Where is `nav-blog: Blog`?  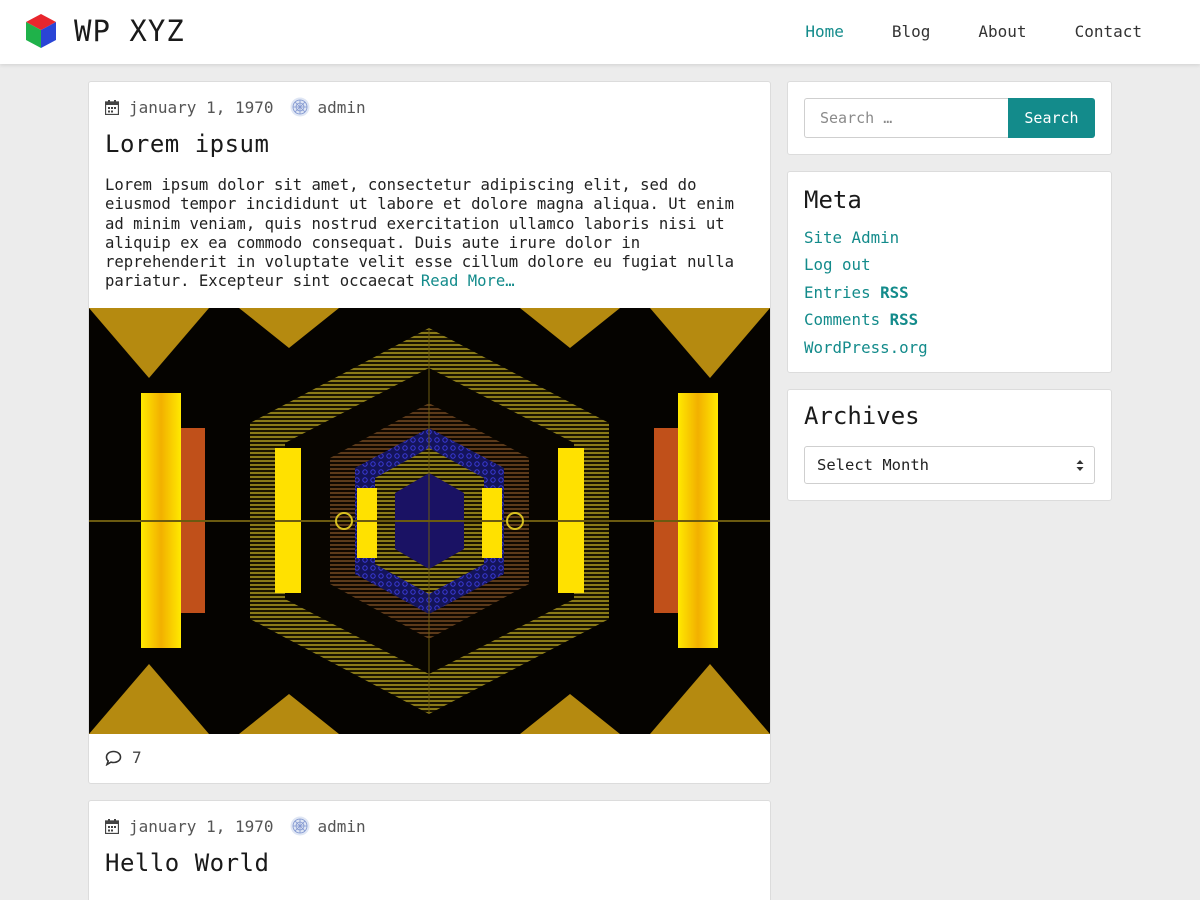
nav-blog: Blog is located at coordinates (911, 32).